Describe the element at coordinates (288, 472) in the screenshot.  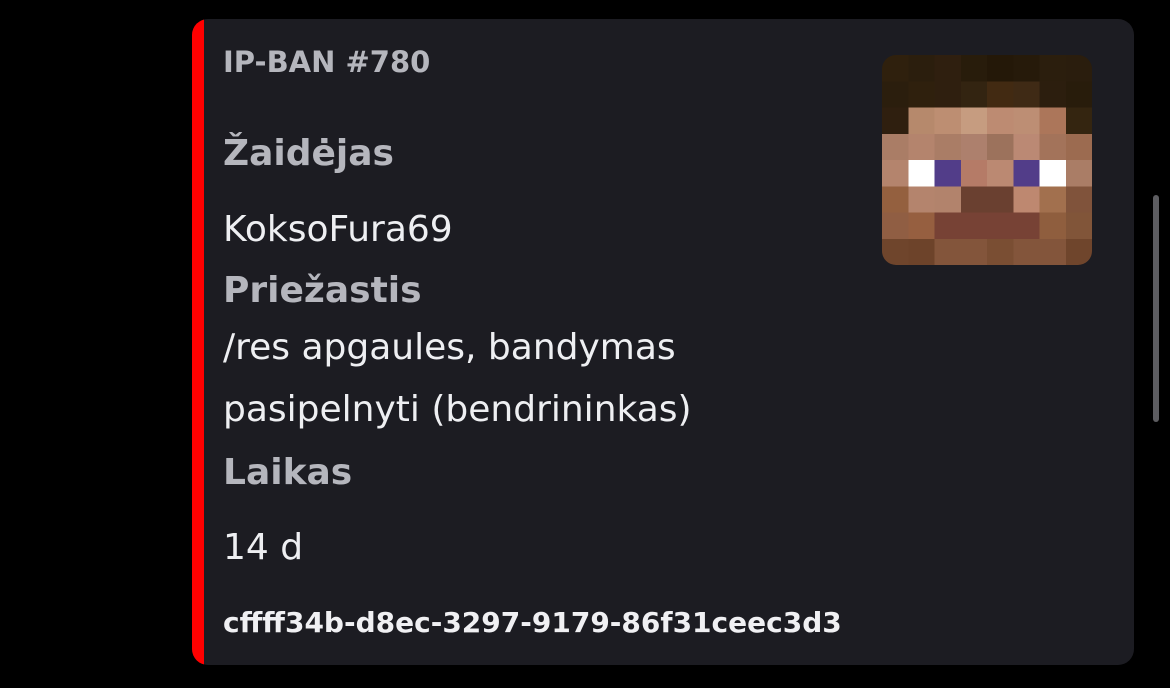
I see `field-name-duration: Laikas` at that location.